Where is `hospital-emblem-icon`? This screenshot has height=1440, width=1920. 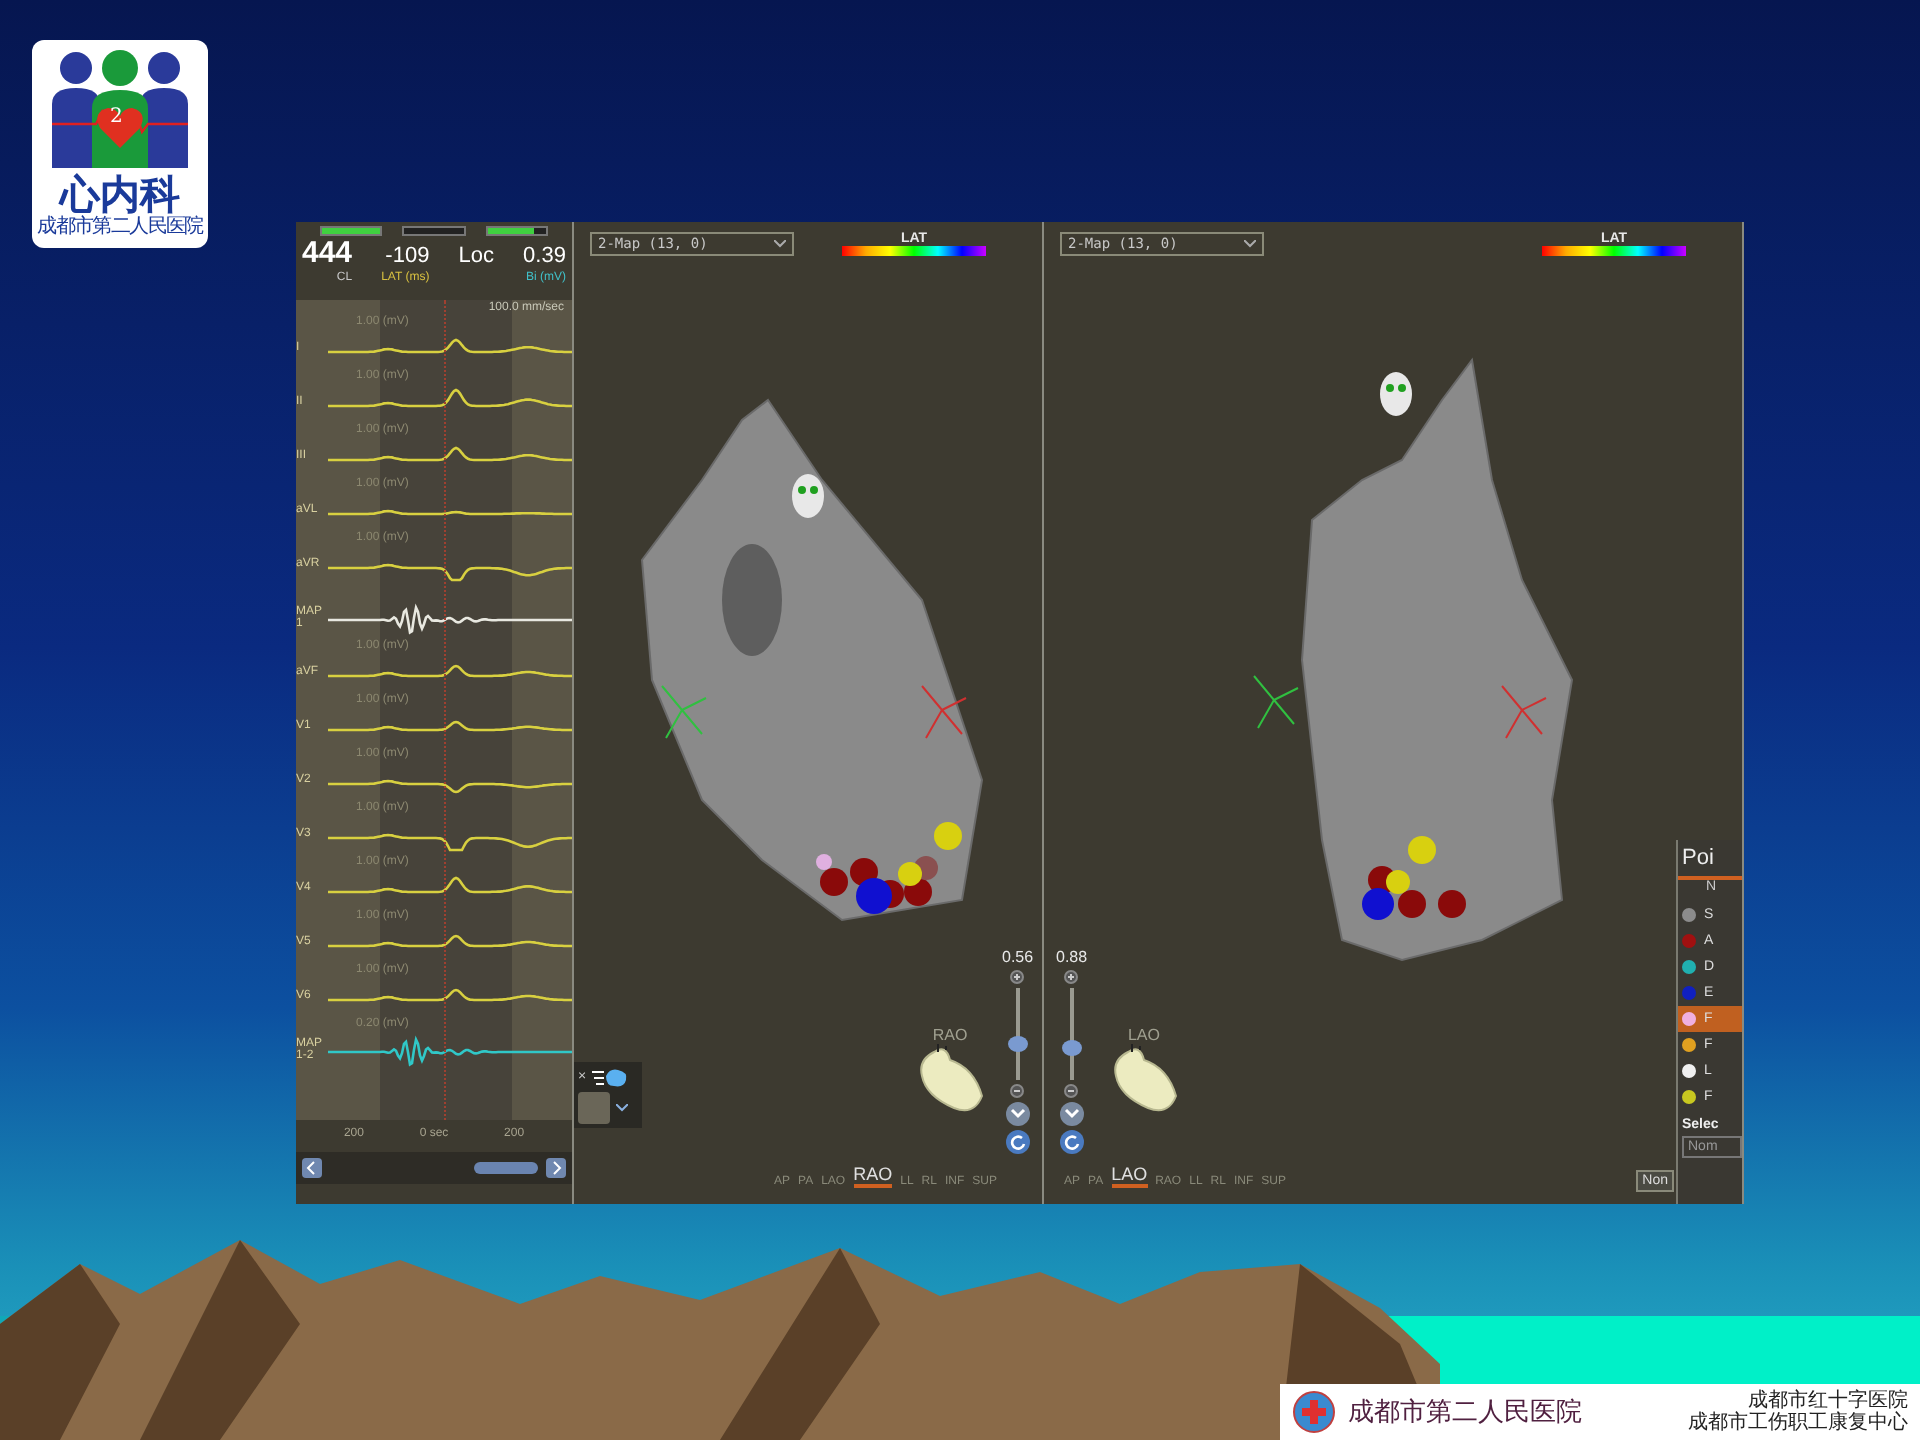 hospital-emblem-icon is located at coordinates (1314, 1412).